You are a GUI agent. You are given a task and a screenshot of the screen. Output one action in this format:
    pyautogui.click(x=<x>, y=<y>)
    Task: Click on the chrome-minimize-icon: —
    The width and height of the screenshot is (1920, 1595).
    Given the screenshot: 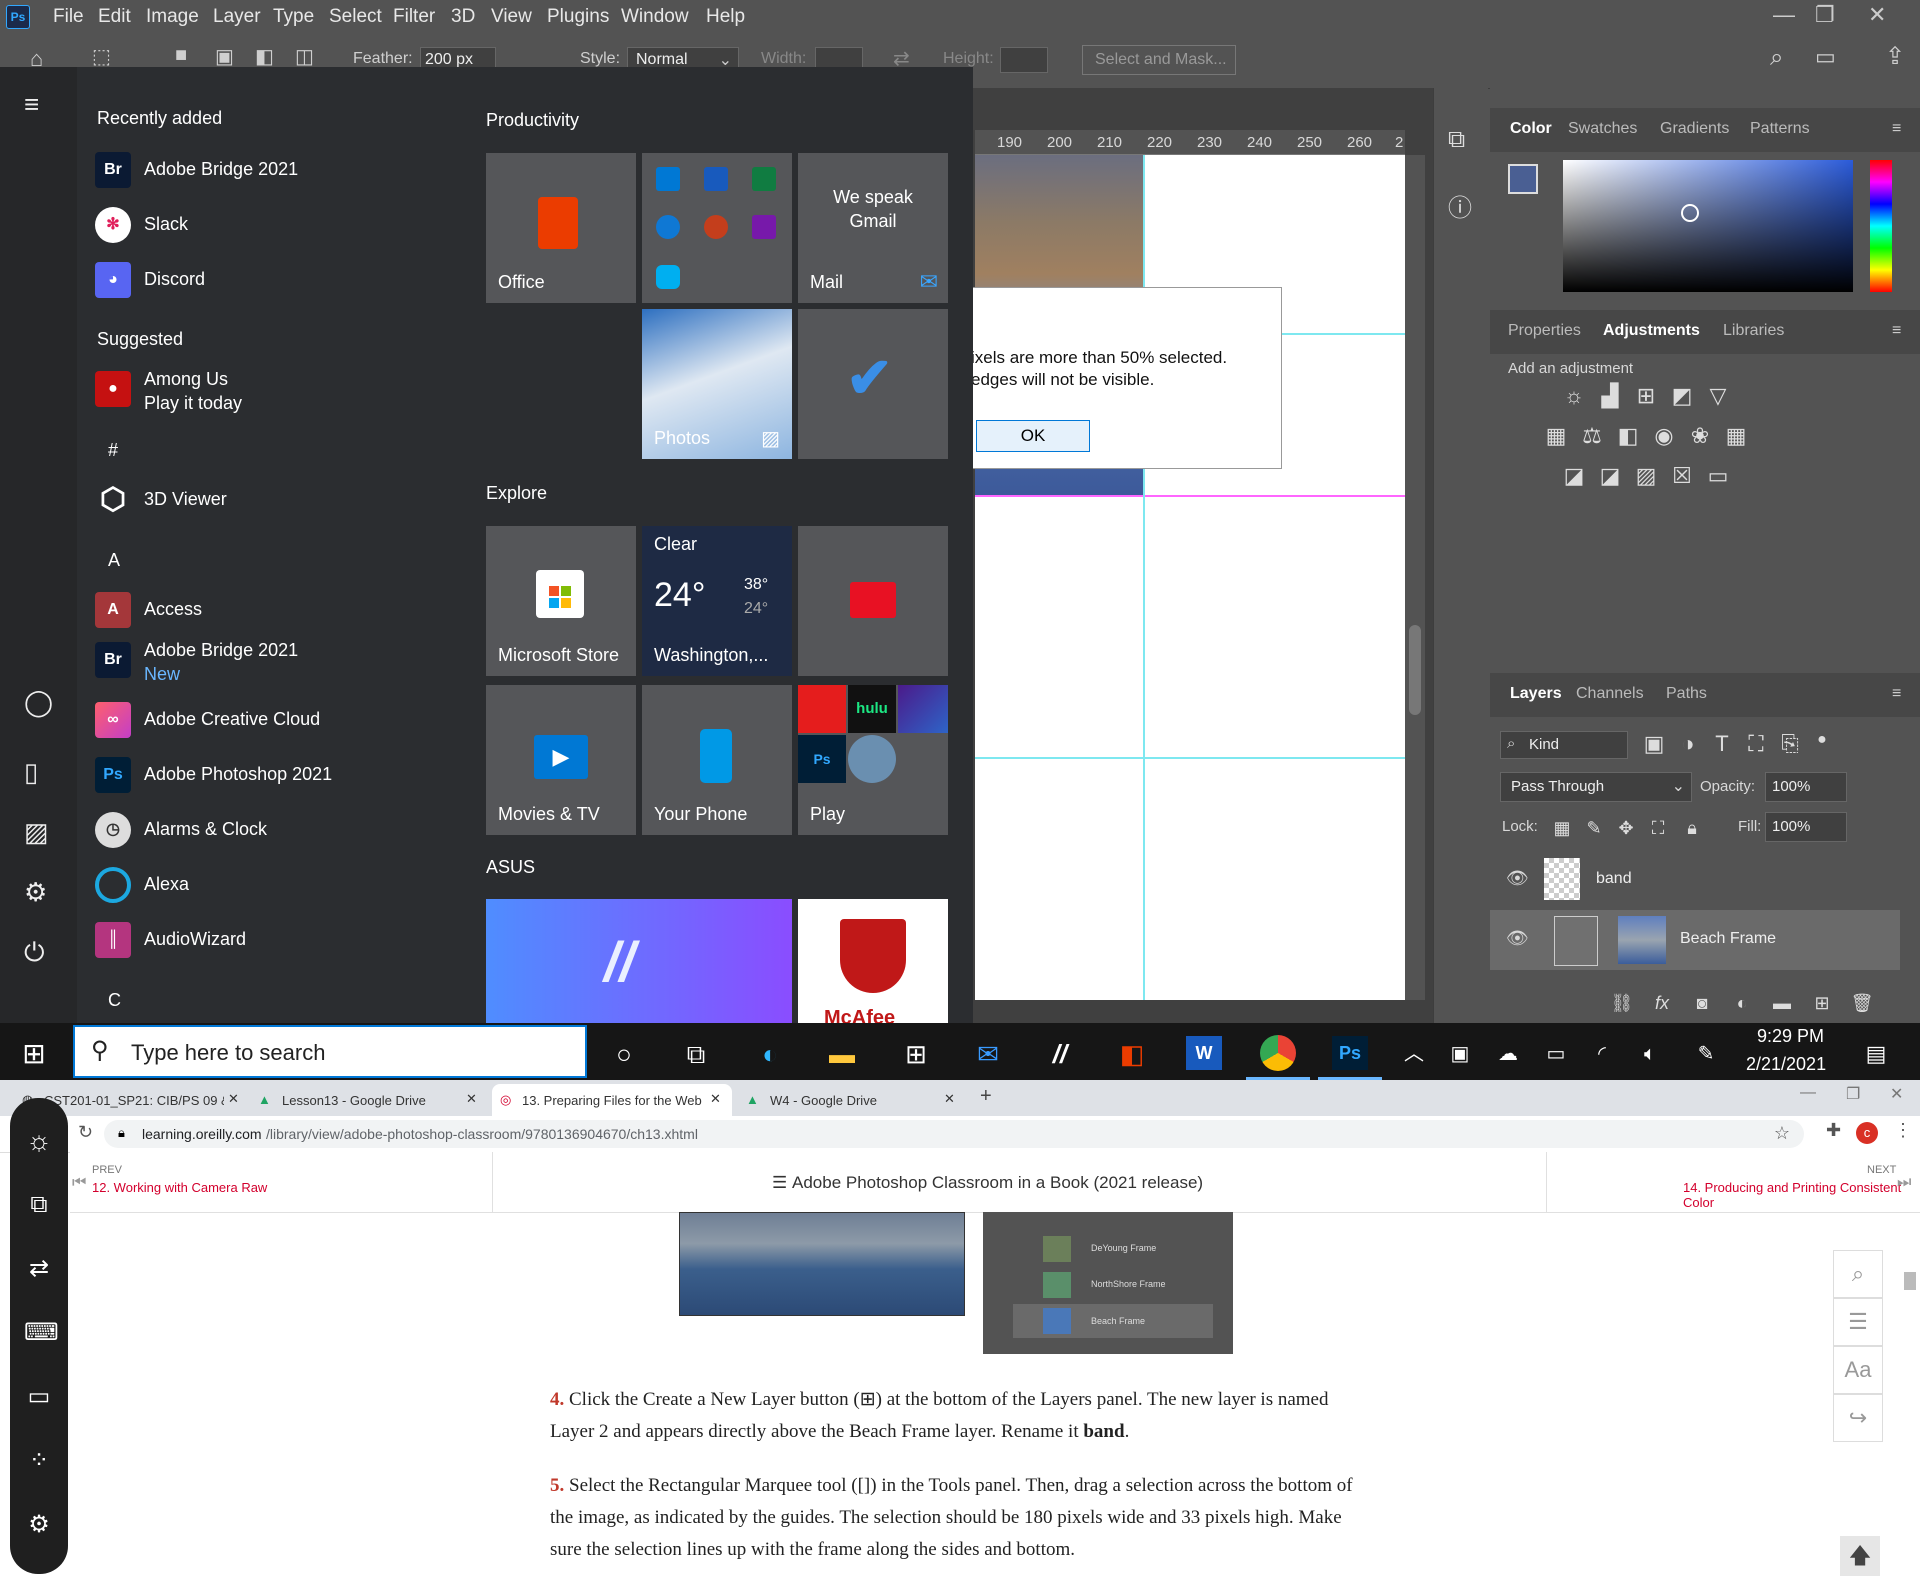 What is the action you would take?
    pyautogui.click(x=1808, y=1093)
    